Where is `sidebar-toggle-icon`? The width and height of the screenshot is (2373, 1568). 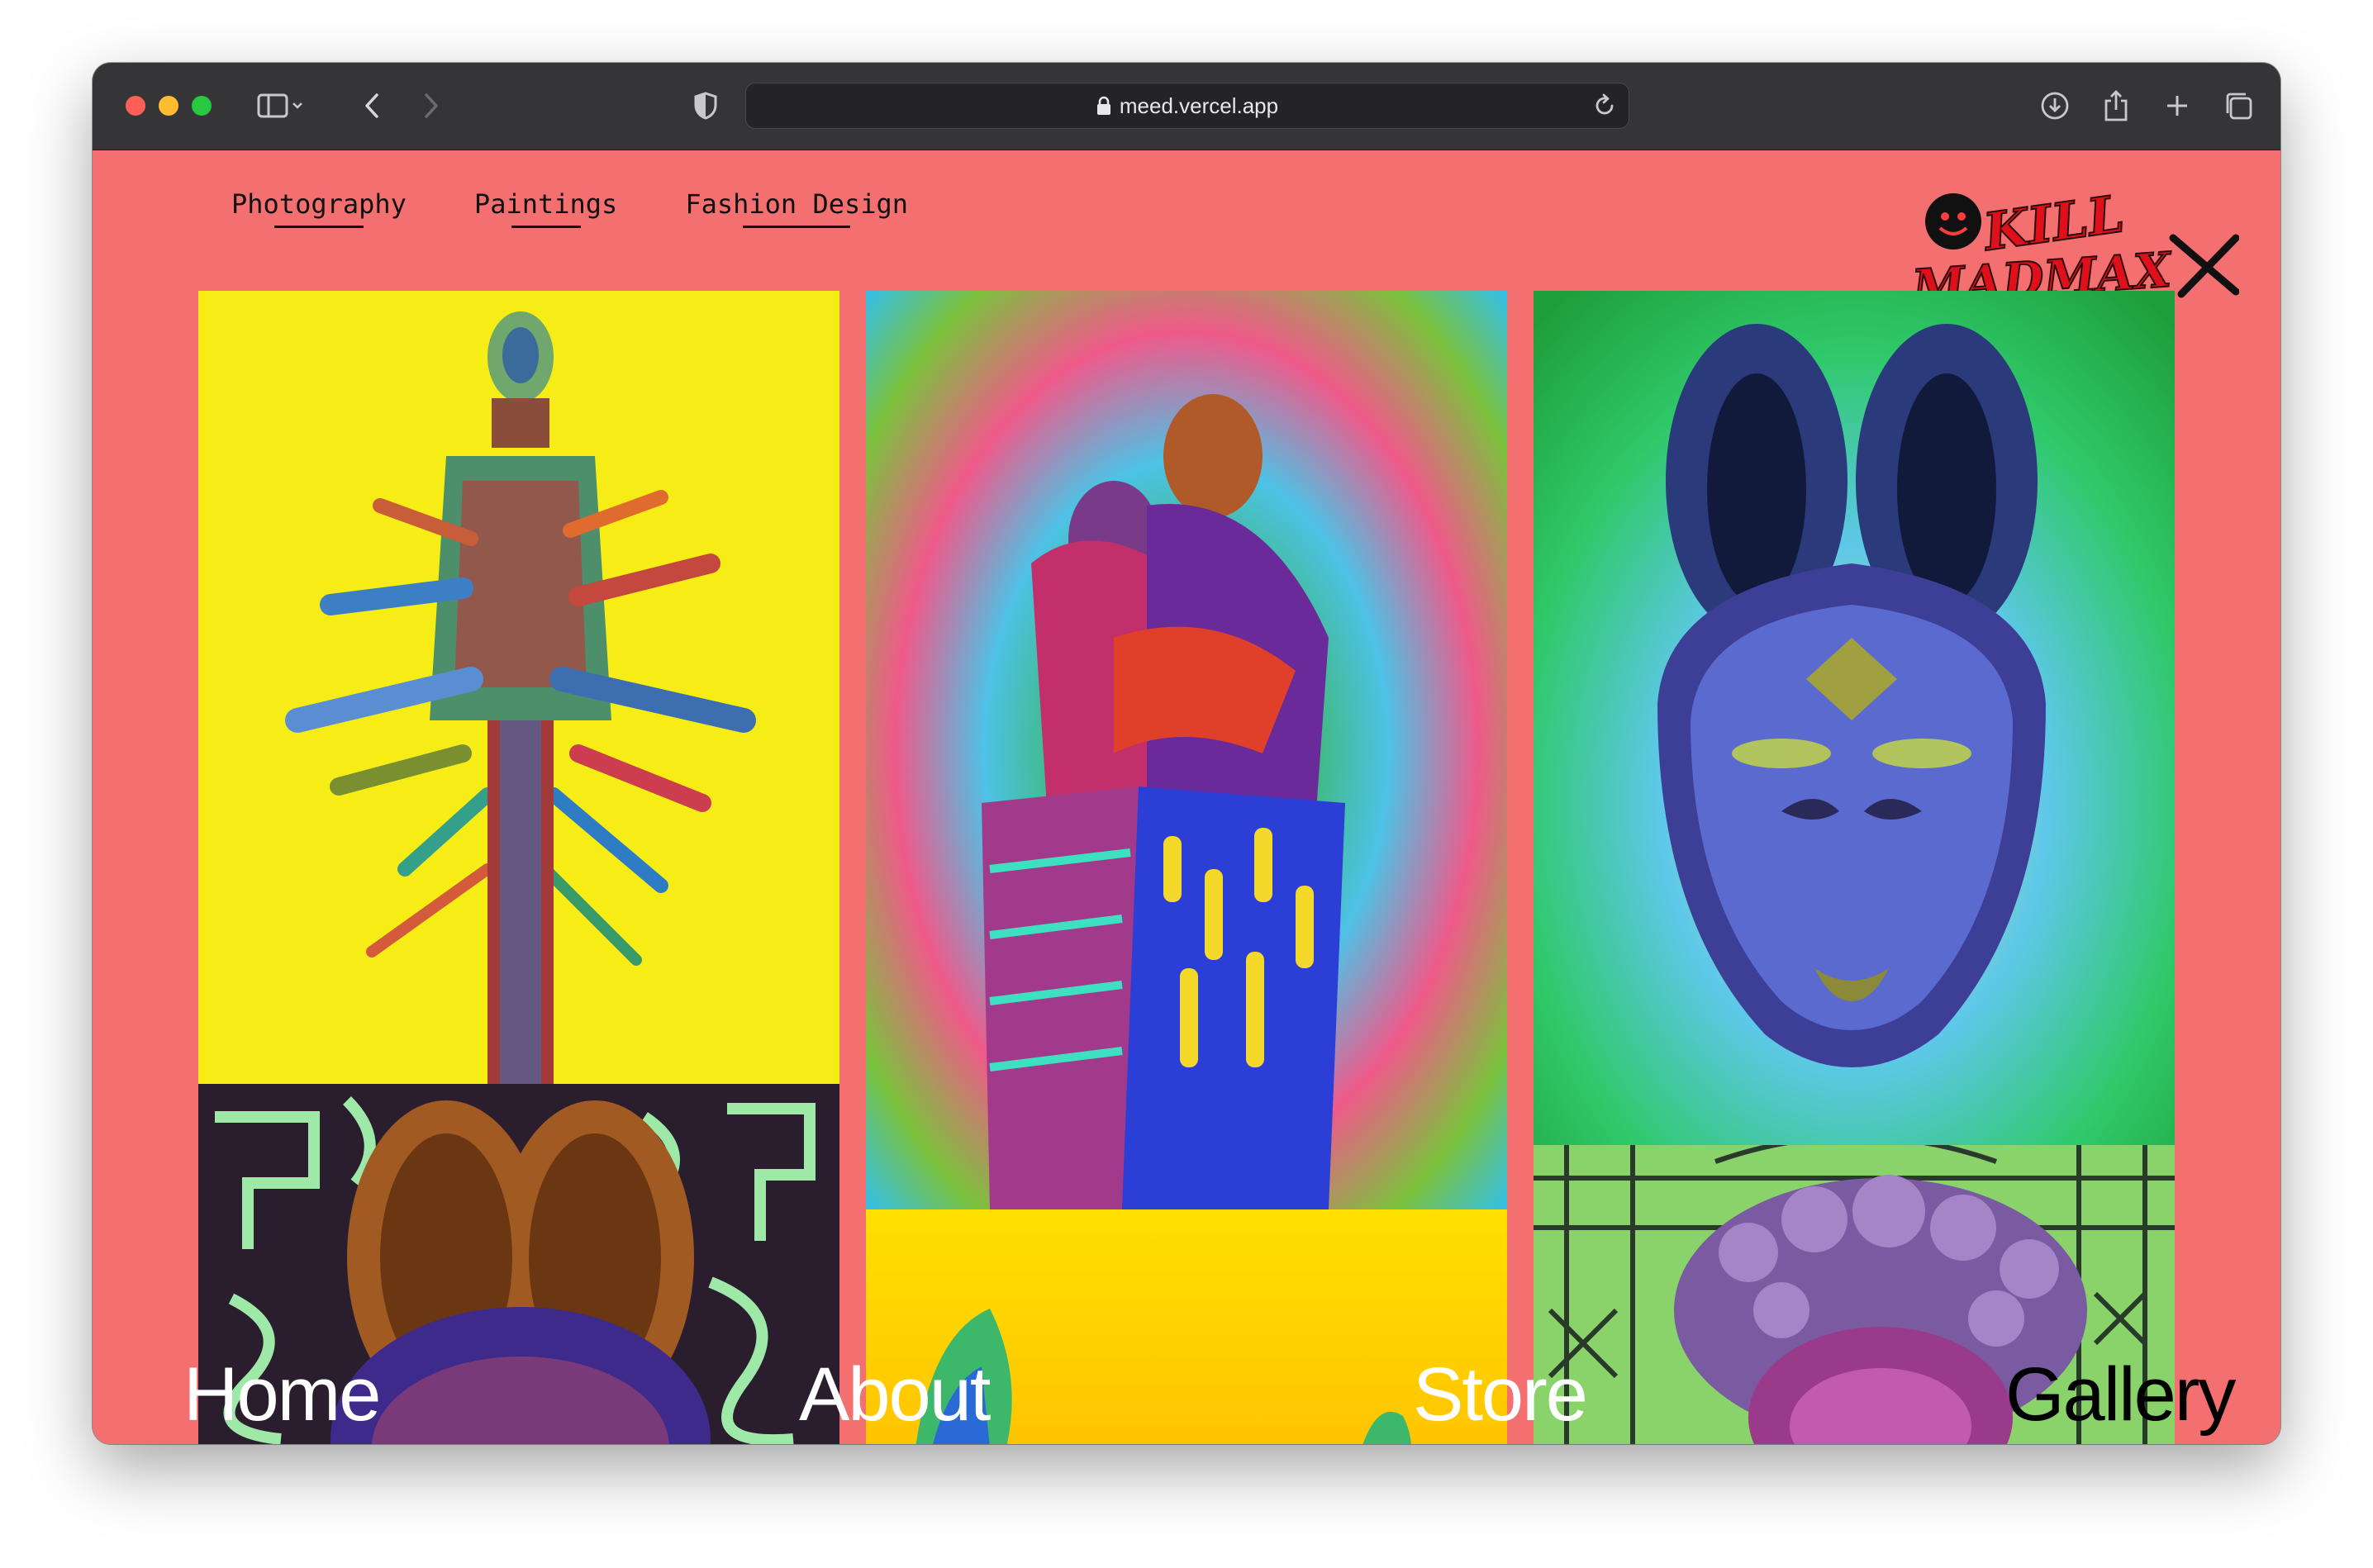 sidebar-toggle-icon is located at coordinates (280, 106).